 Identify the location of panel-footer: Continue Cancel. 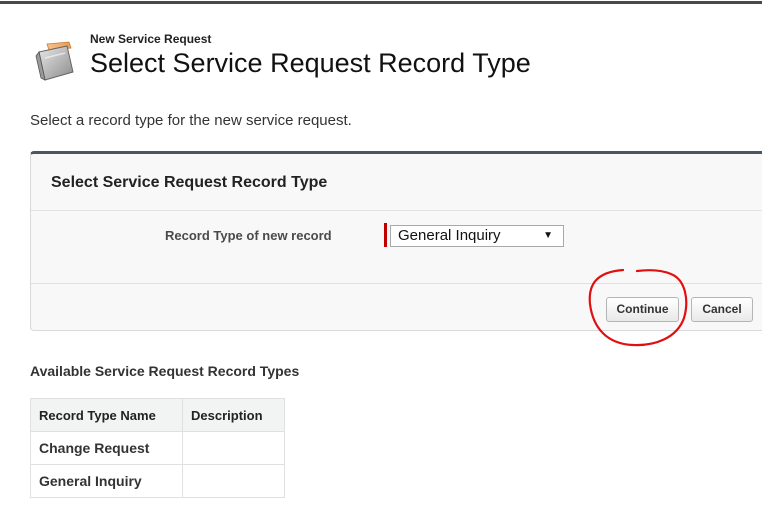
(396, 307).